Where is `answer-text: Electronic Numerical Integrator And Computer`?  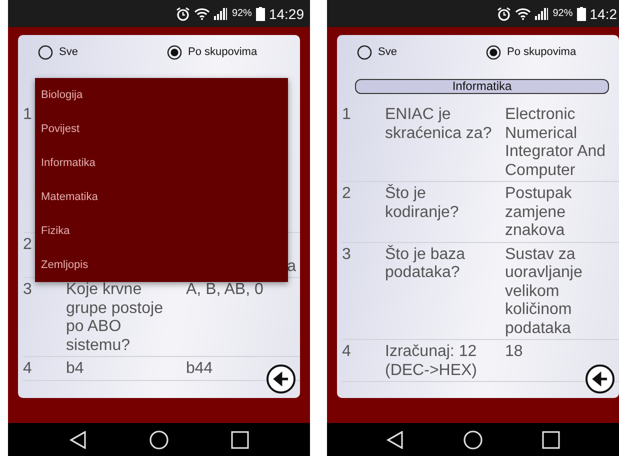 answer-text: Electronic Numerical Integrator And Computer is located at coordinates (556, 143).